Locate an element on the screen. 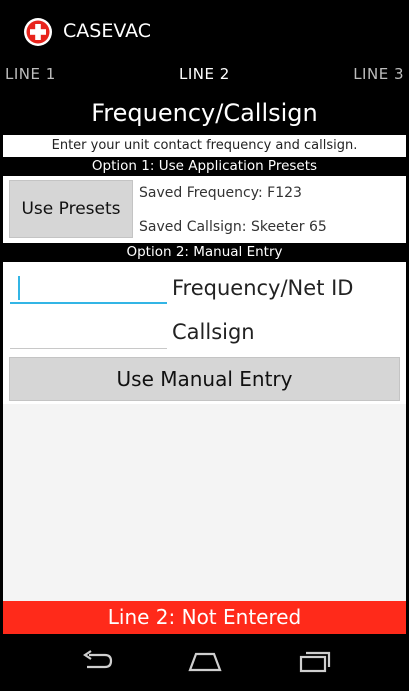  system-nav-bar is located at coordinates (204, 661).